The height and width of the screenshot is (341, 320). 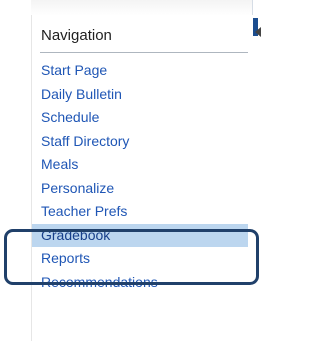 What do you see at coordinates (76, 35) in the screenshot?
I see `navigation-heading: Navigation` at bounding box center [76, 35].